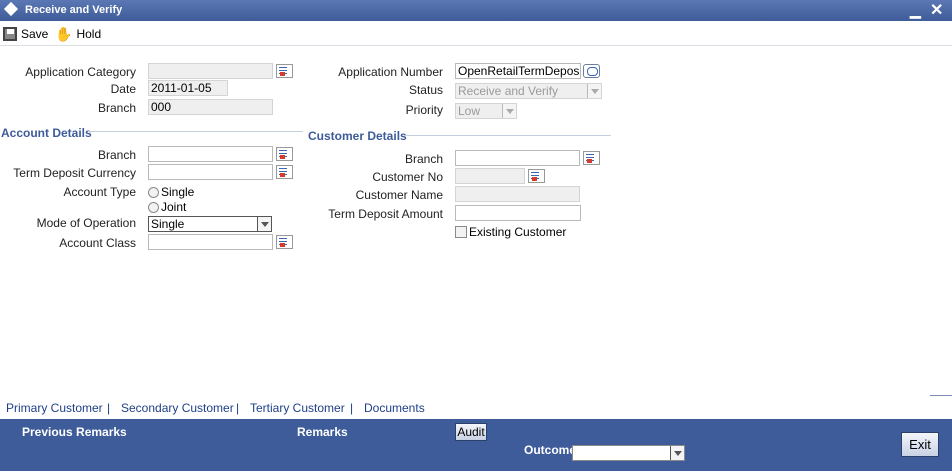  I want to click on account-branch-field, so click(210, 154).